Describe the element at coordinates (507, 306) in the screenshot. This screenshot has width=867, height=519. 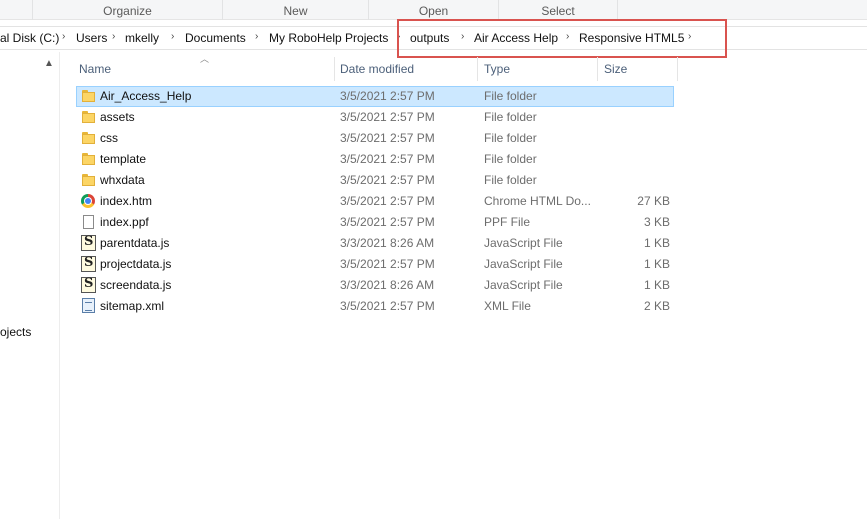
I see `file-type: XML File` at that location.